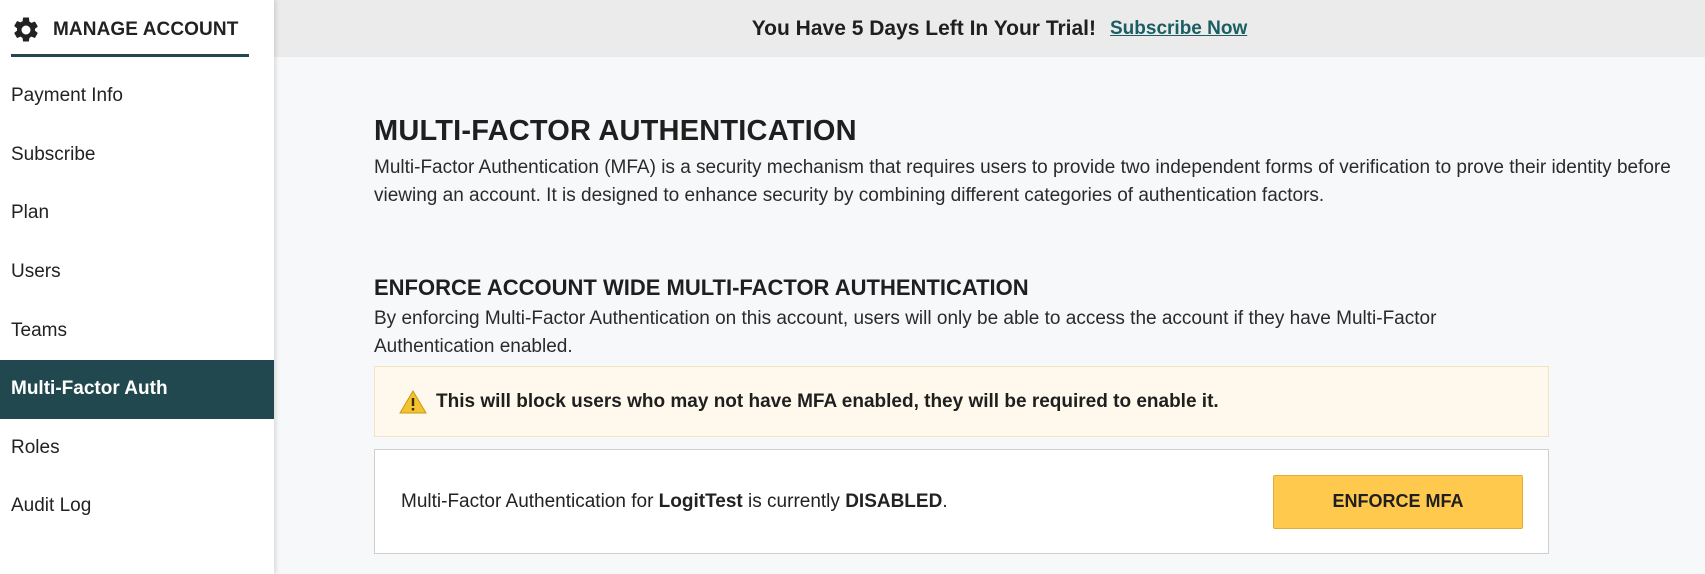 Image resolution: width=1705 pixels, height=574 pixels. Describe the element at coordinates (923, 28) in the screenshot. I see `trial-banner-text: You Have 5 Days Left In Your Trial!` at that location.